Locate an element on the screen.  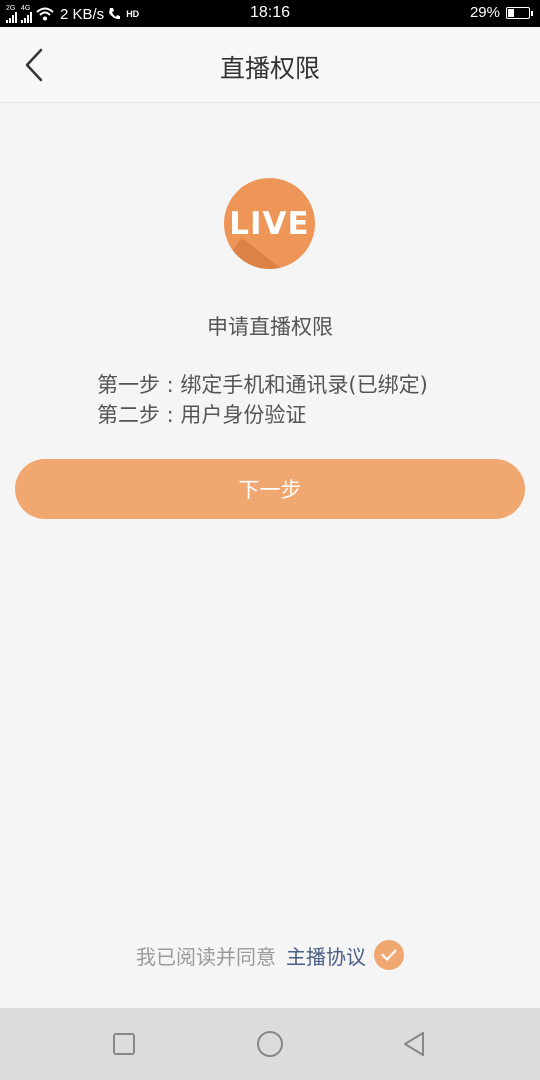
battery-percent: 29% is located at coordinates (484, 12).